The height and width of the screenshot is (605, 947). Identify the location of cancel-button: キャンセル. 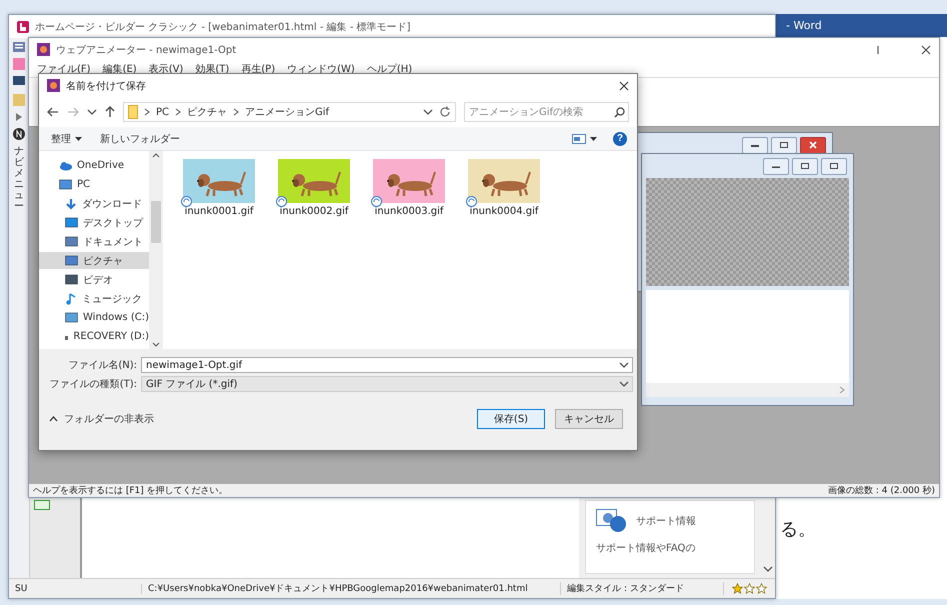
(589, 419).